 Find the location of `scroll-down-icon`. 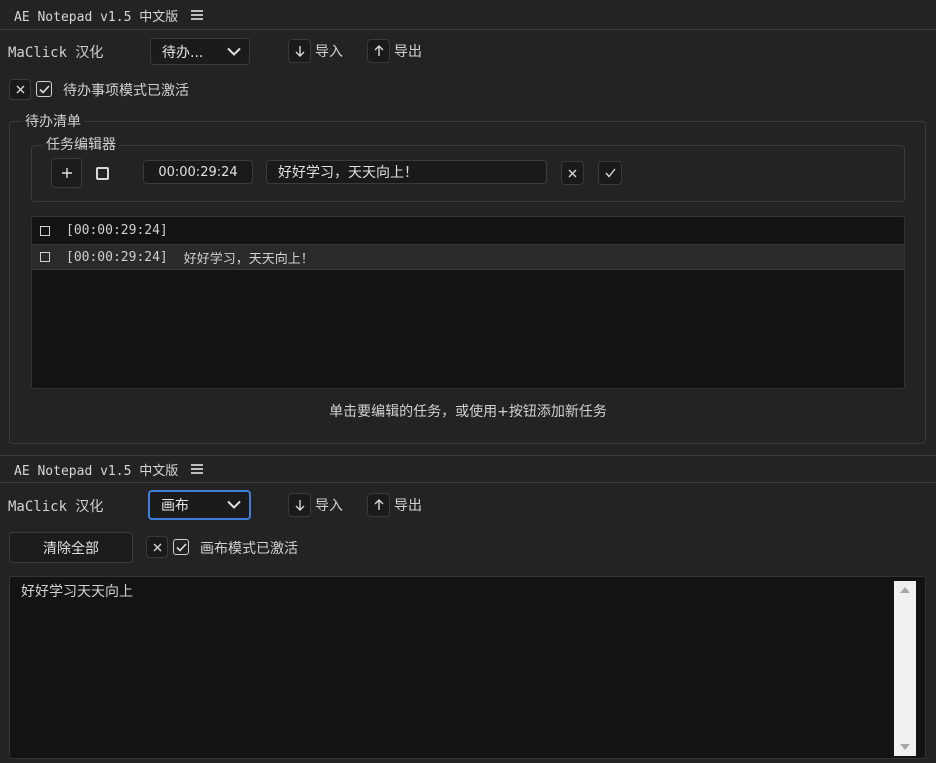

scroll-down-icon is located at coordinates (905, 747).